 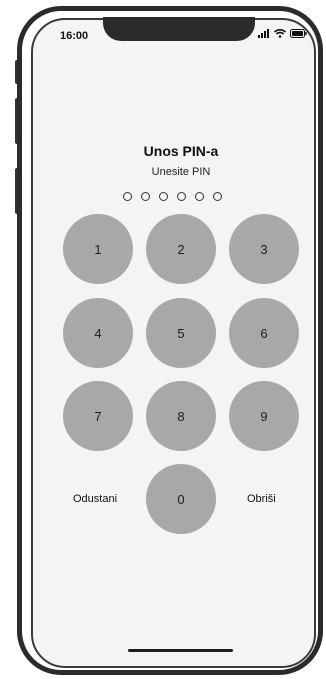 I want to click on status-icons, so click(x=282, y=33).